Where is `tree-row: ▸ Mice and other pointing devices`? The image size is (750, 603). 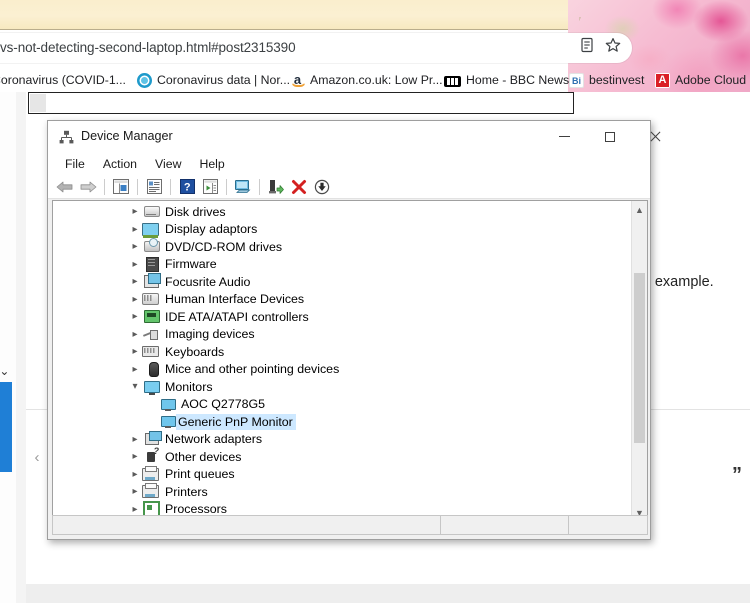
tree-row: ▸ Mice and other pointing devices is located at coordinates (342, 370).